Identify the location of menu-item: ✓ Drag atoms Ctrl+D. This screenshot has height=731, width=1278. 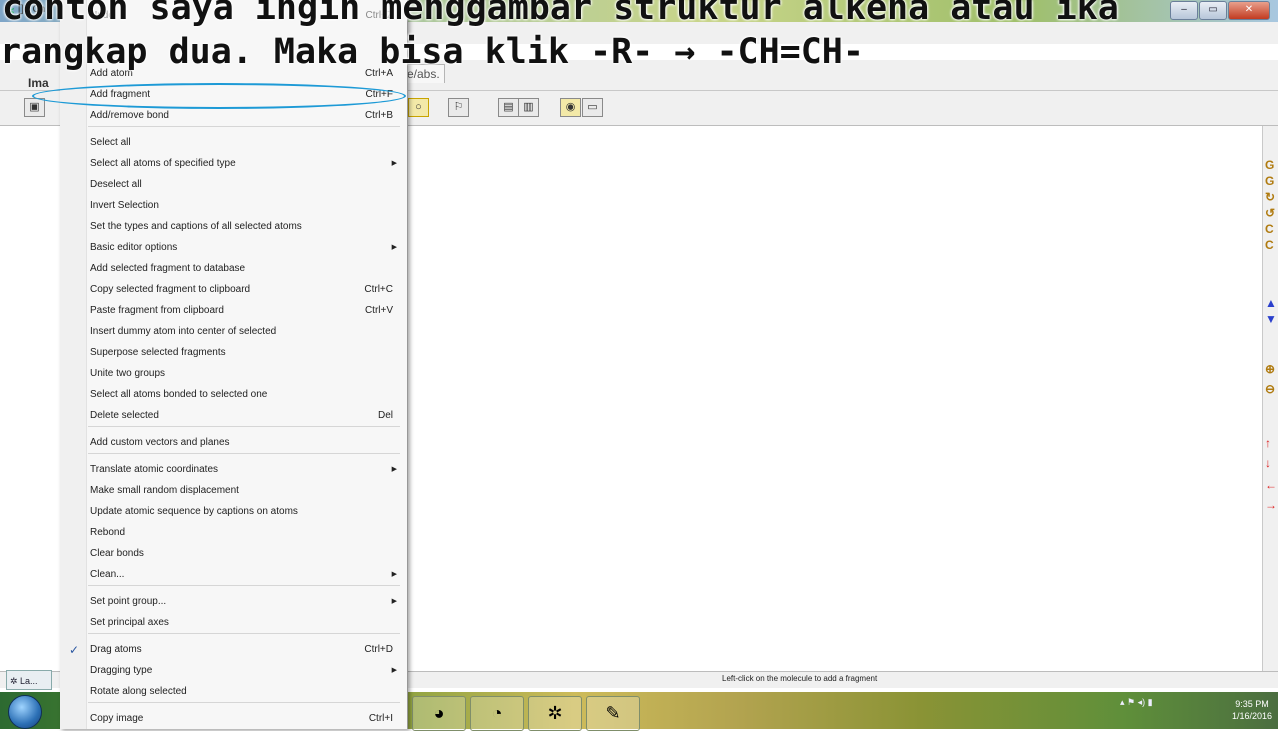
(233, 650).